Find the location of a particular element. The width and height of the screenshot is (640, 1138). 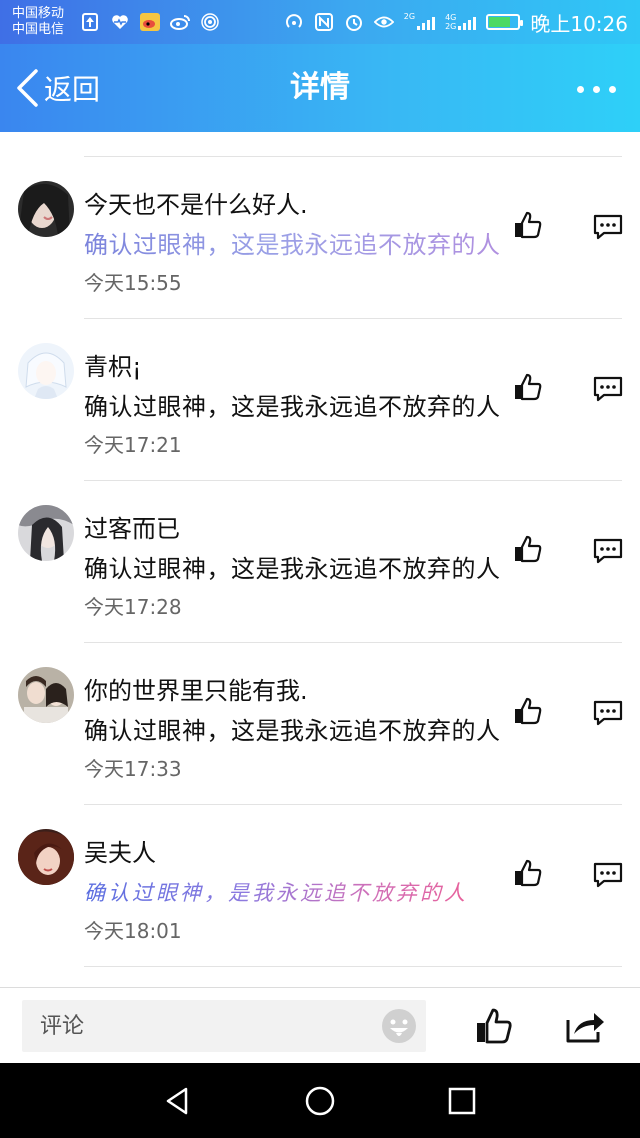

emoji-icon is located at coordinates (399, 1026).